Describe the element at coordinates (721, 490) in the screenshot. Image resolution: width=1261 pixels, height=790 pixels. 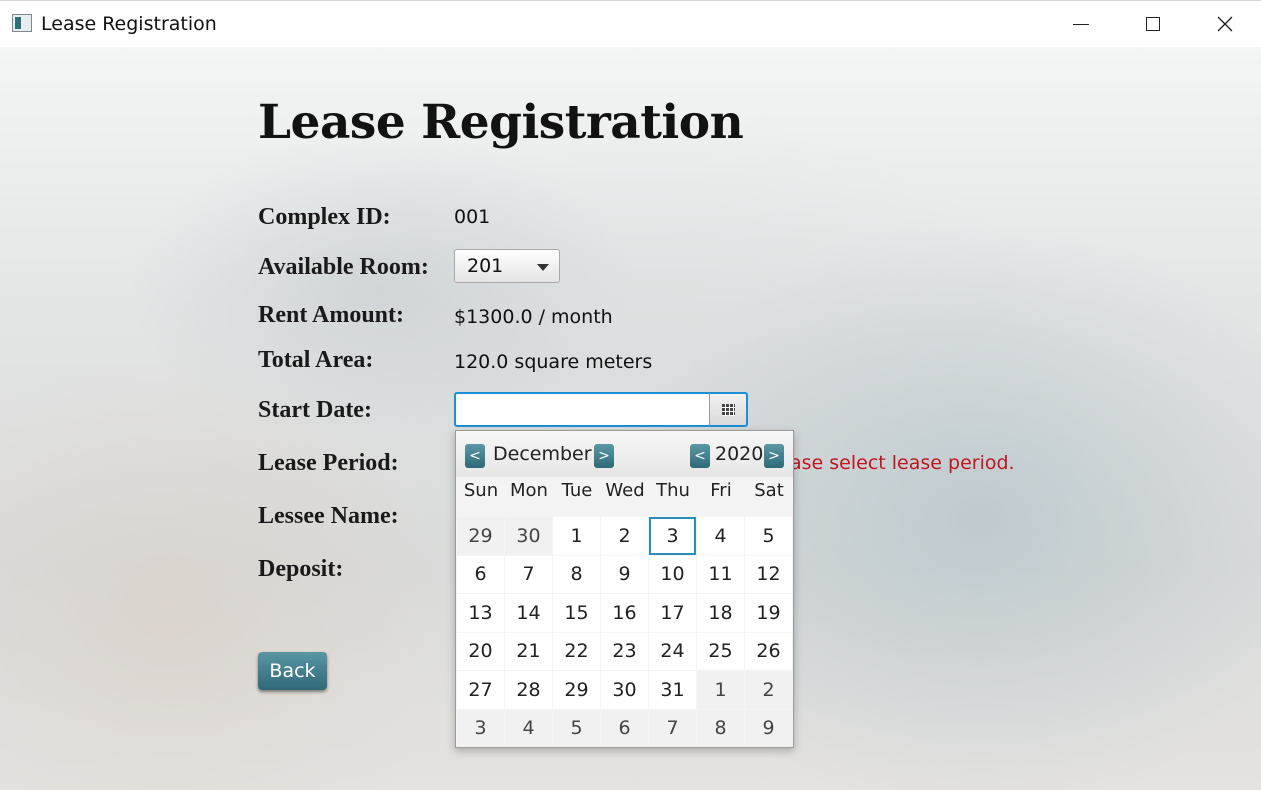
I see `weekday-label: Fri` at that location.